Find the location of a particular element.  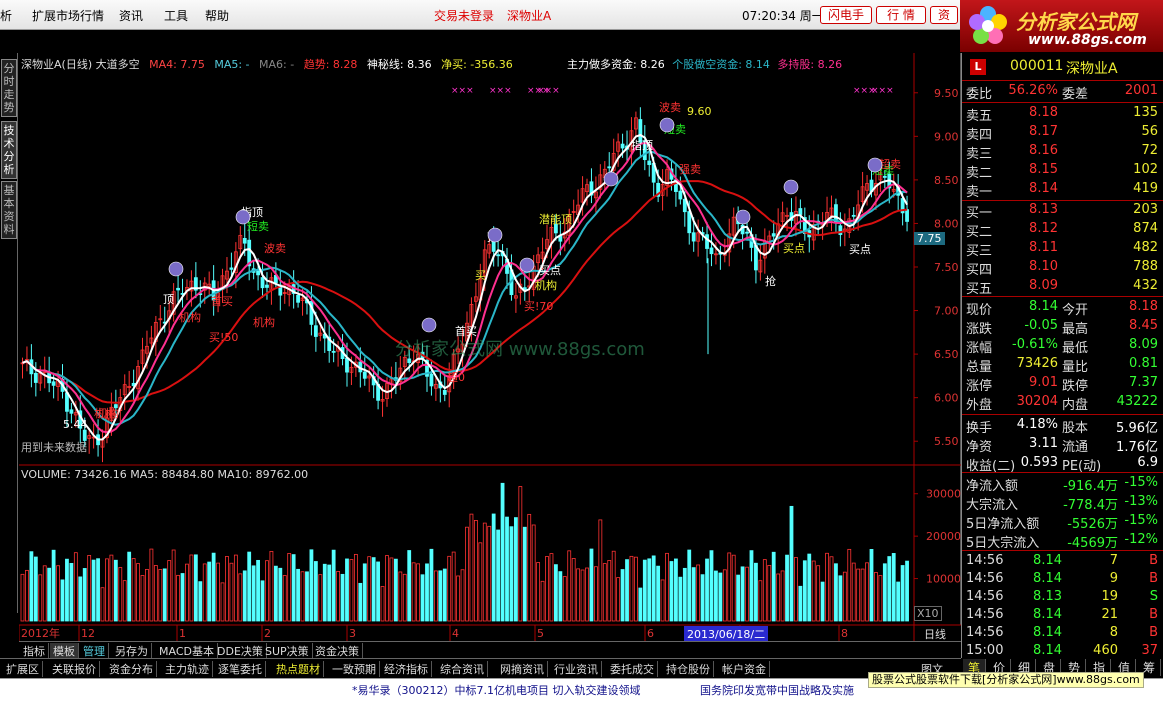

tab-indicator: 指标 is located at coordinates (34, 651).